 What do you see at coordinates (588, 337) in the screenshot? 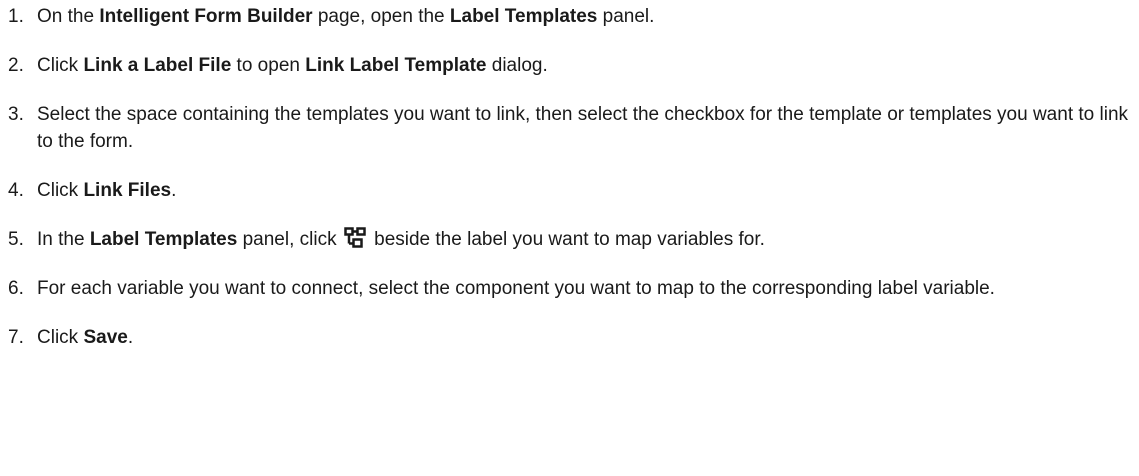
I see `step-text: Click Save.` at bounding box center [588, 337].